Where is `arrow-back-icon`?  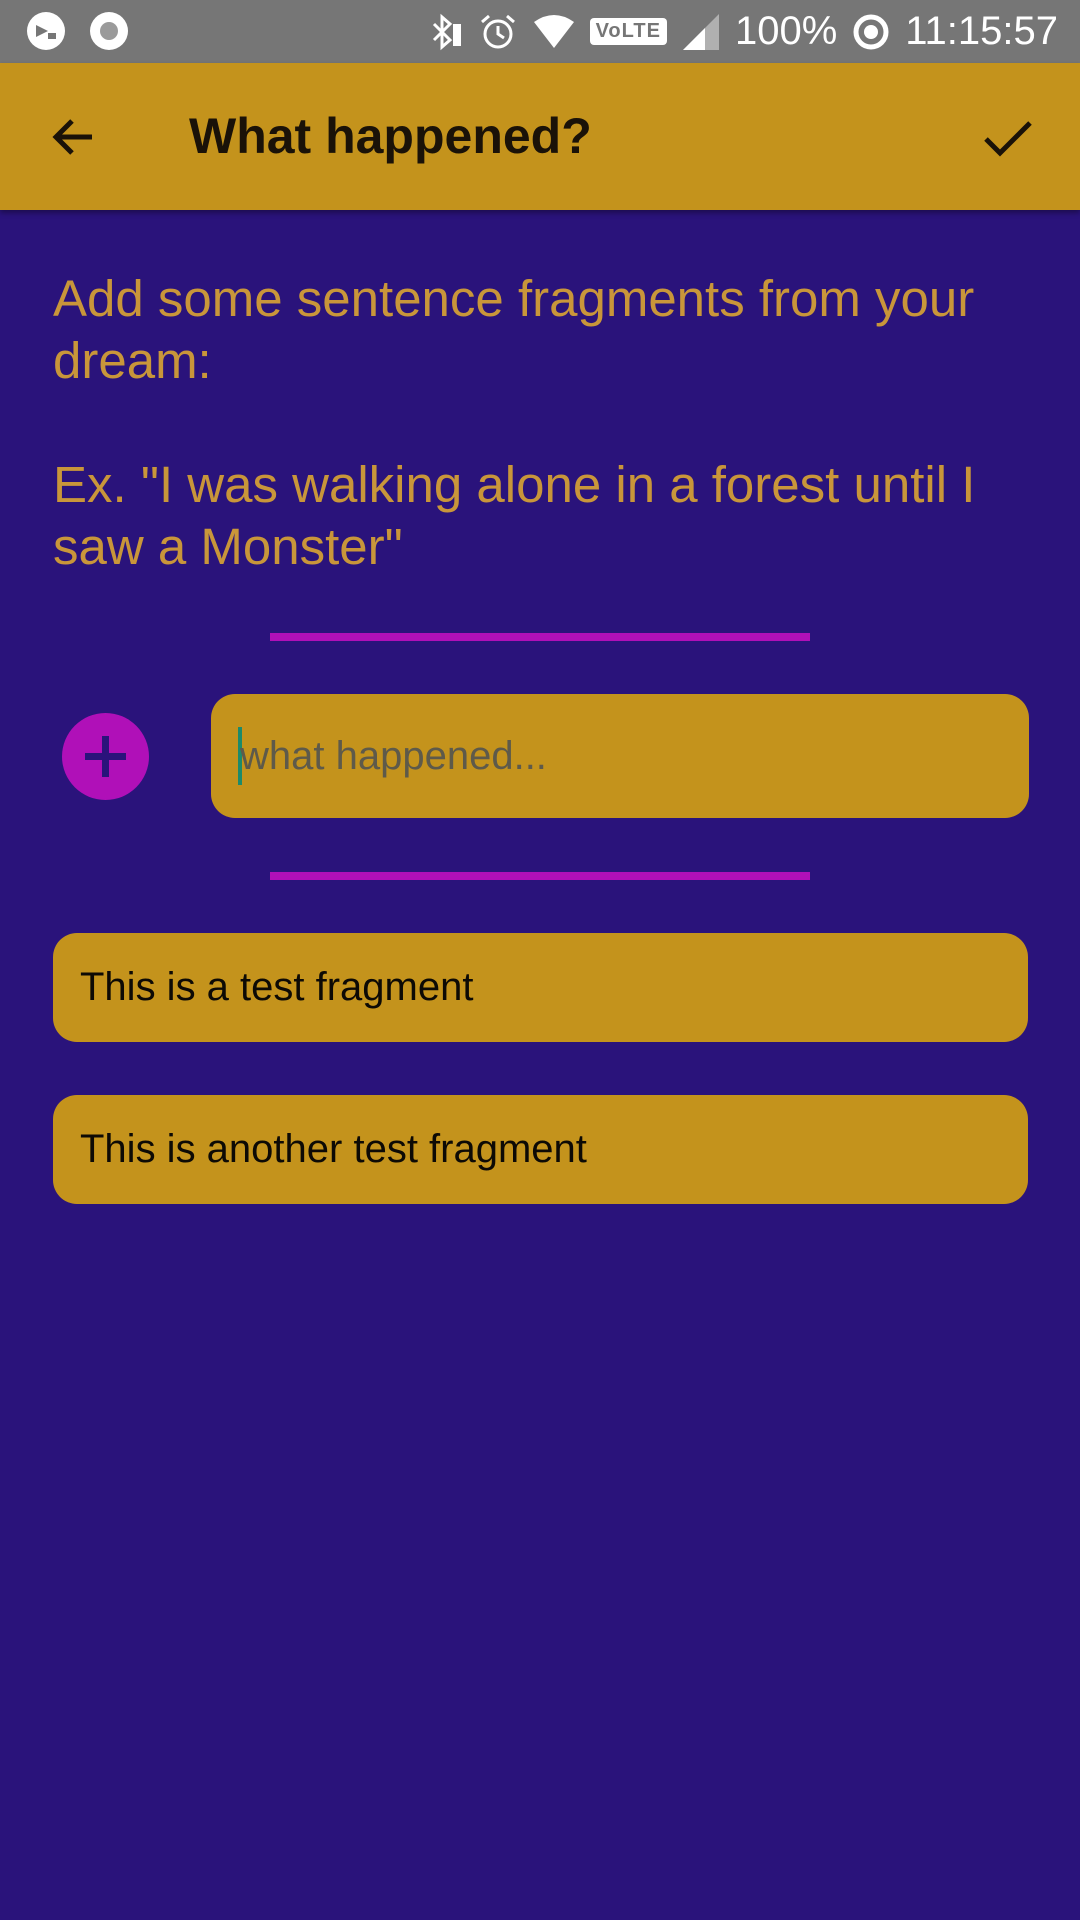
arrow-back-icon is located at coordinates (72, 137).